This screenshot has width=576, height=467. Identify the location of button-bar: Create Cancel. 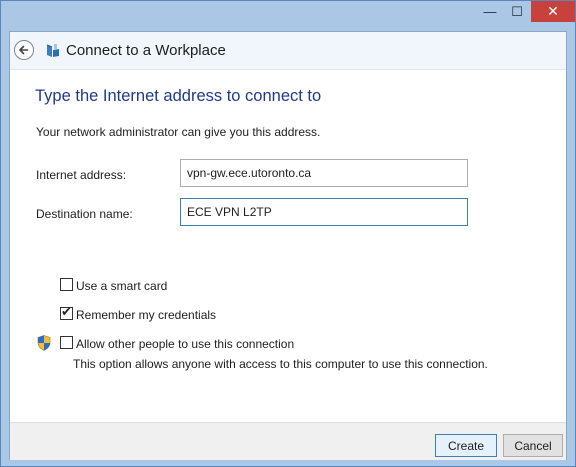
(288, 441).